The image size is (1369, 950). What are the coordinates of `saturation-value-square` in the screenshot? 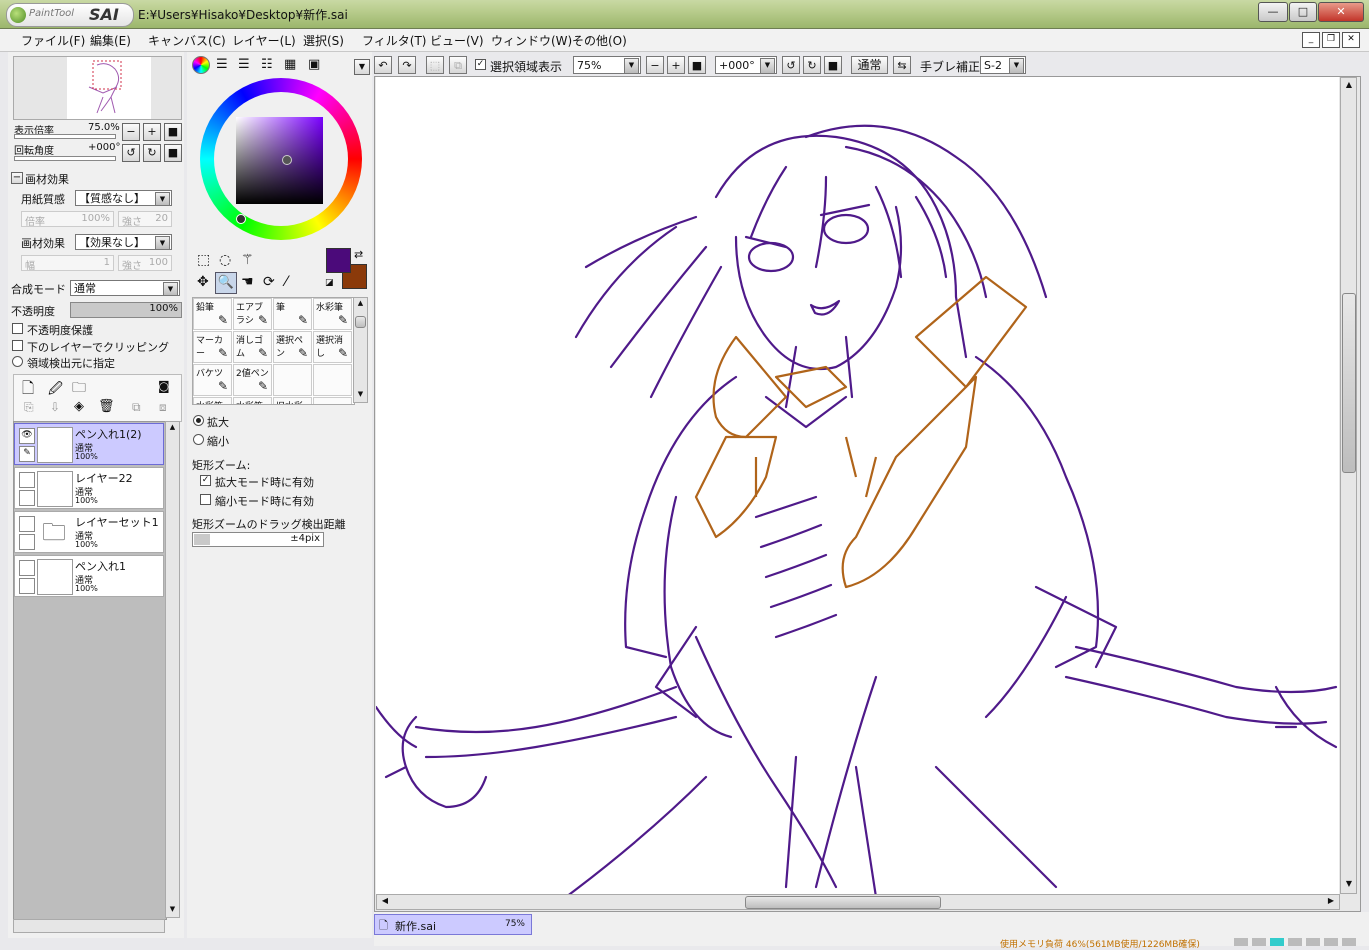 It's located at (279, 160).